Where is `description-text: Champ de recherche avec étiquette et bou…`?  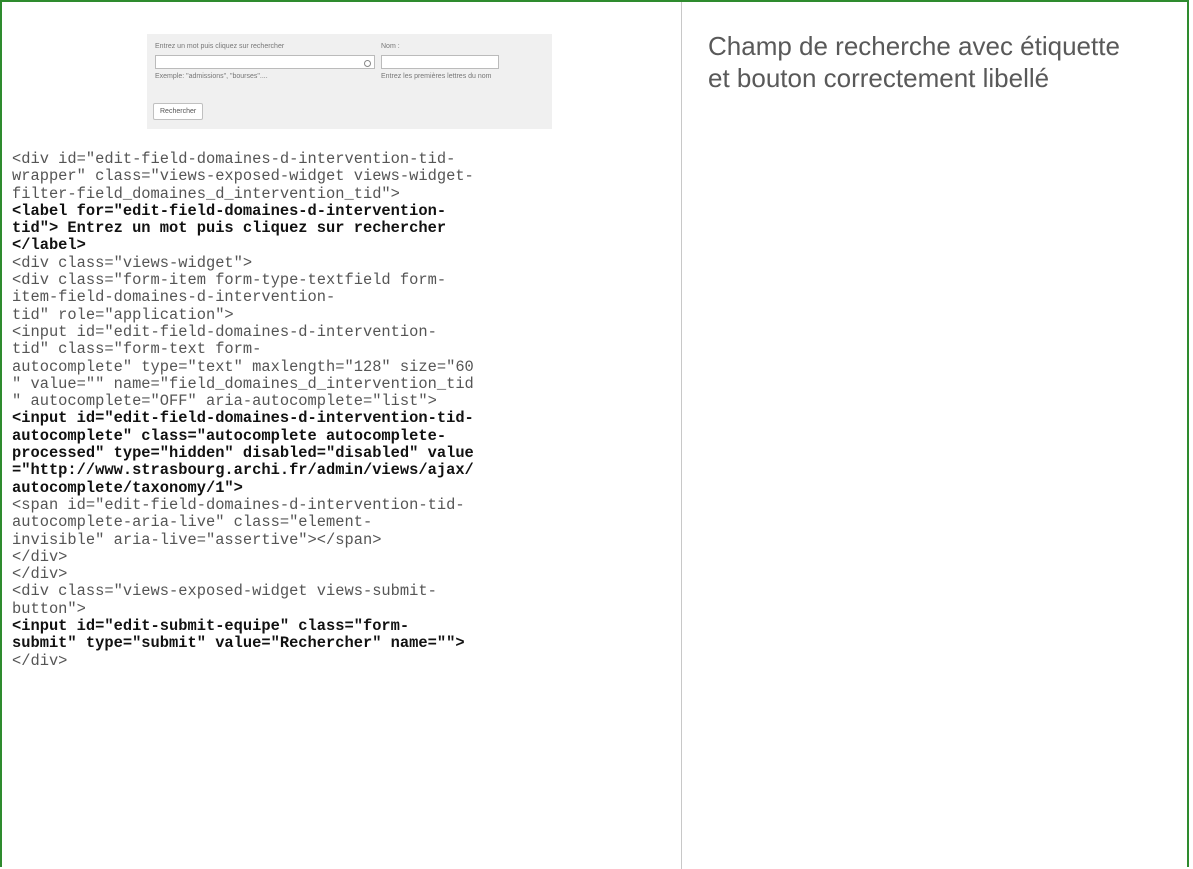
description-text: Champ de recherche avec étiquette et bou… is located at coordinates (914, 62).